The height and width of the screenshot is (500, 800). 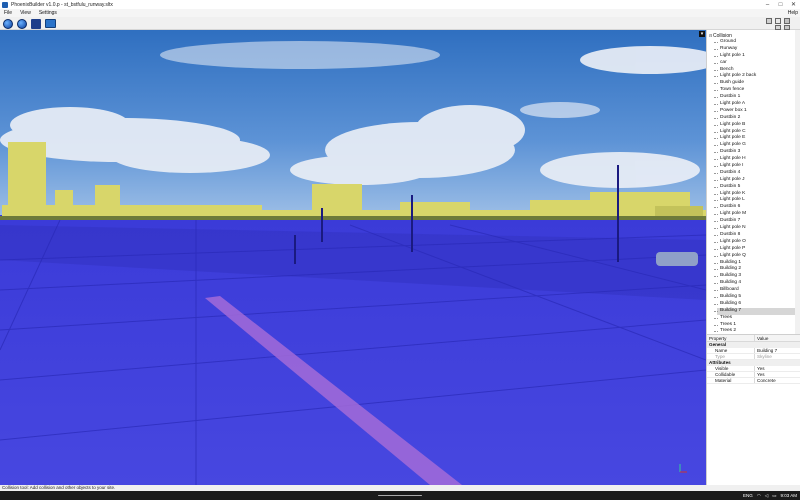 I want to click on tree-item: Trees, so click(x=756, y=318).